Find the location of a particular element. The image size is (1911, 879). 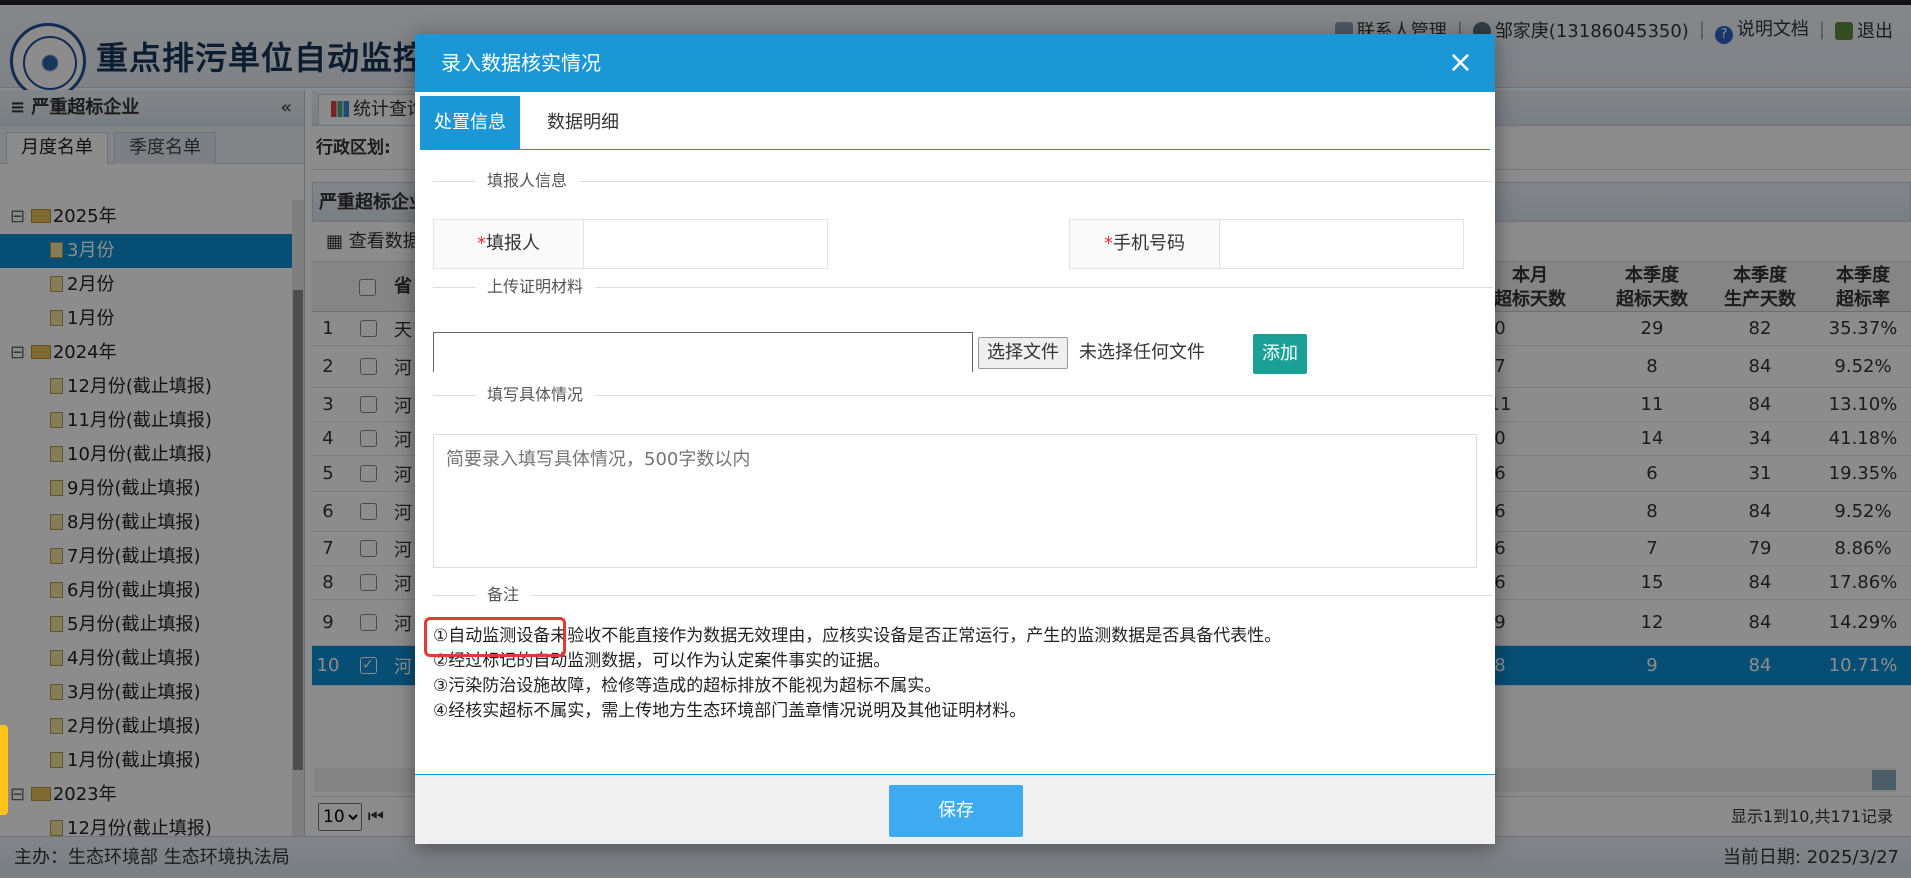

phone-input is located at coordinates (1341, 244).